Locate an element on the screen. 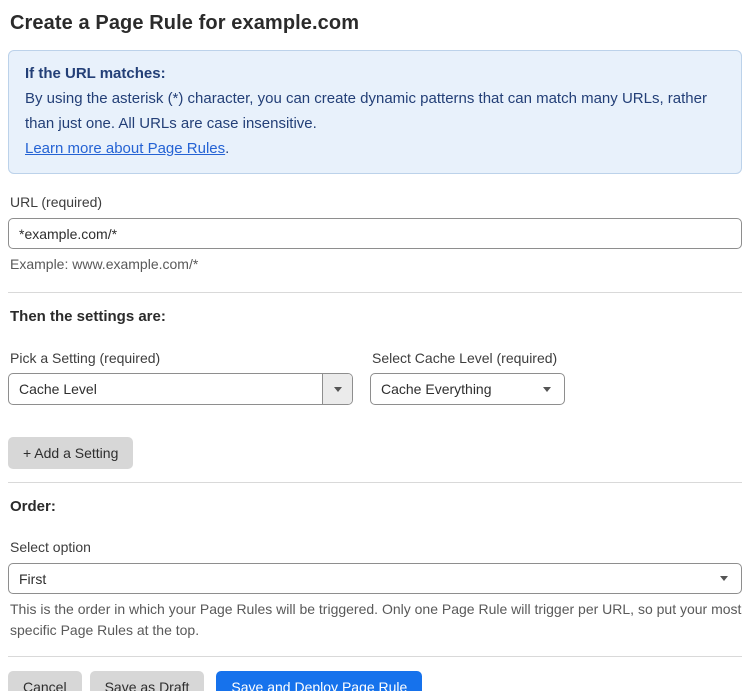 Image resolution: width=750 pixels, height=691 pixels. learn-more-link: Learn more about Page Rules is located at coordinates (125, 148).